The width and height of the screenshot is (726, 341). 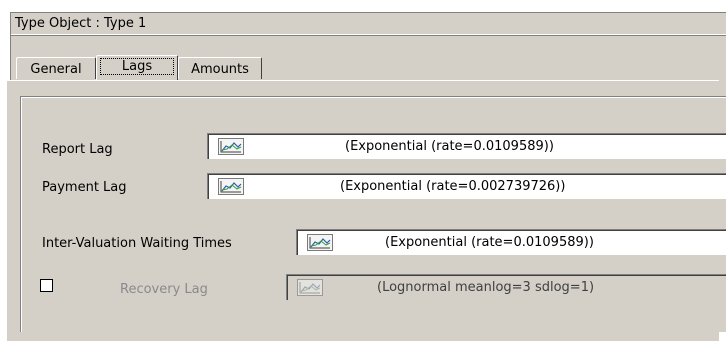 I want to click on inter-valuation-field: (Exponential (rate=0.0109589)), so click(x=511, y=242).